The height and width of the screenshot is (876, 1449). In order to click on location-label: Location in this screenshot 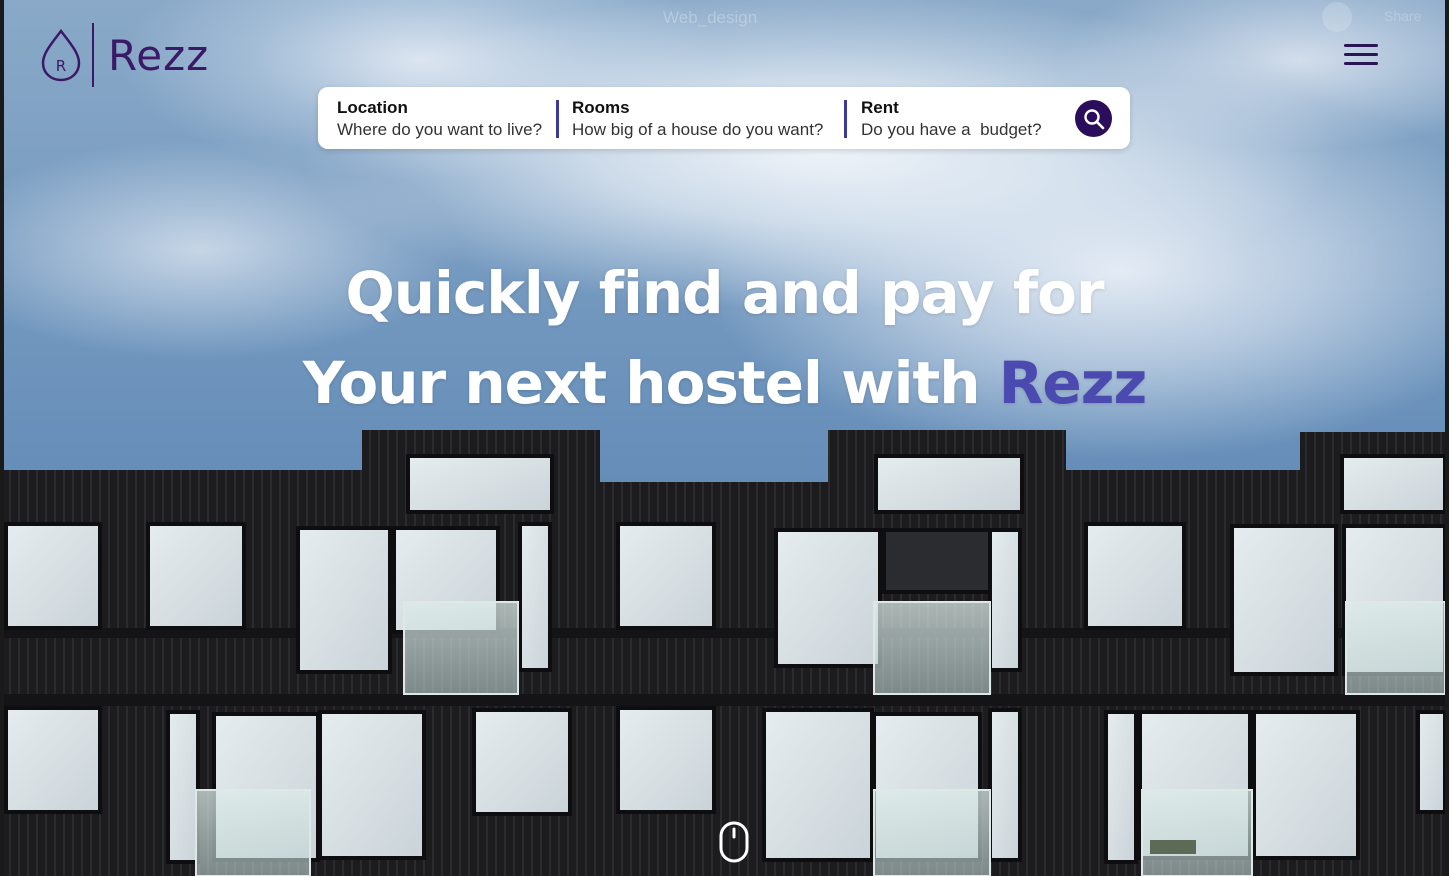, I will do `click(372, 107)`.